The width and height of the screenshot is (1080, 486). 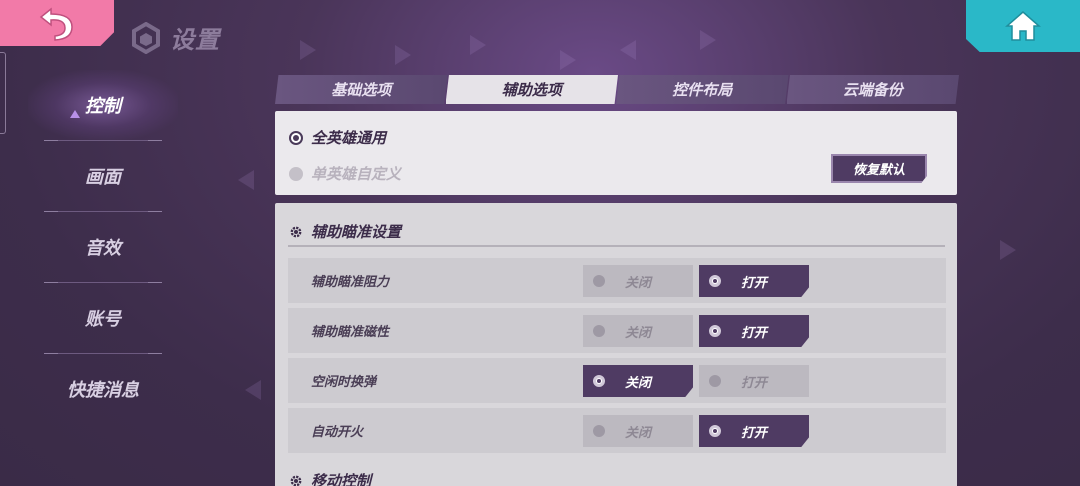 I want to click on back-button, so click(x=57, y=23).